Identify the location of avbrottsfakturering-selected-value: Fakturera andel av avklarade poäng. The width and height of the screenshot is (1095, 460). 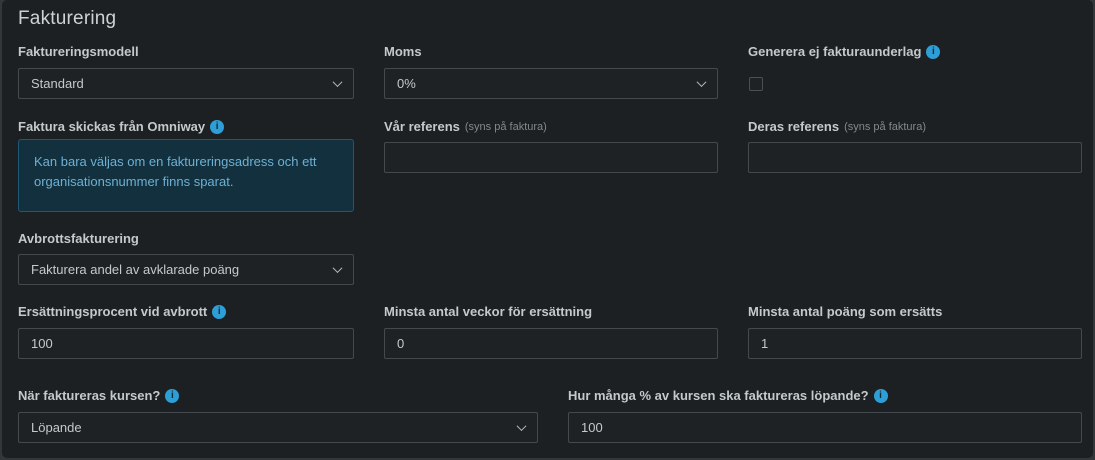
(135, 269).